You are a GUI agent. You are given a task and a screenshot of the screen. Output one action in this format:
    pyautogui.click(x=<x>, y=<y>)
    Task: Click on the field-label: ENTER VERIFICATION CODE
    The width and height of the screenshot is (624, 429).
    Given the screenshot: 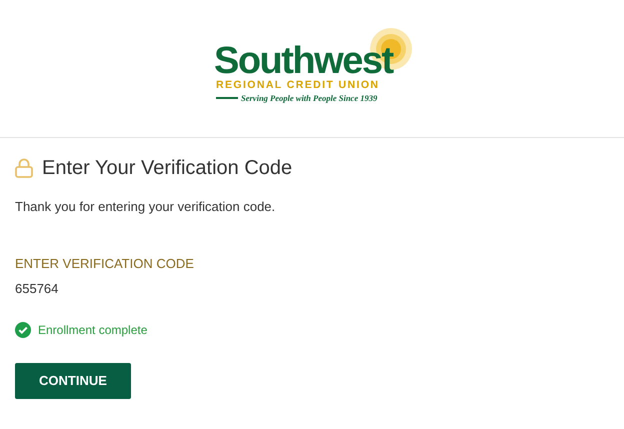 What is the action you would take?
    pyautogui.click(x=105, y=263)
    